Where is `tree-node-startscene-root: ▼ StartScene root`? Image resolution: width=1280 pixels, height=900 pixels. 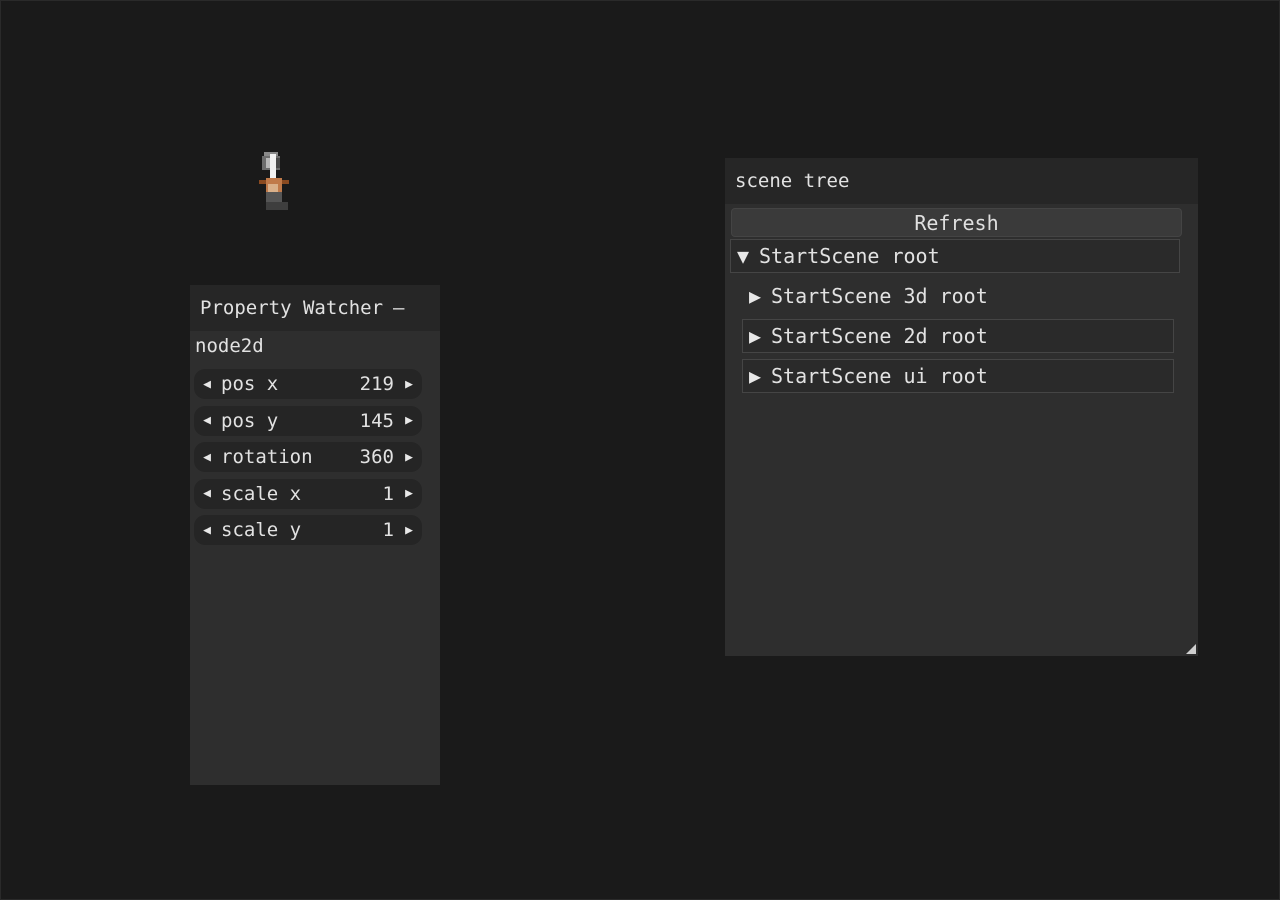 tree-node-startscene-root: ▼ StartScene root is located at coordinates (955, 256).